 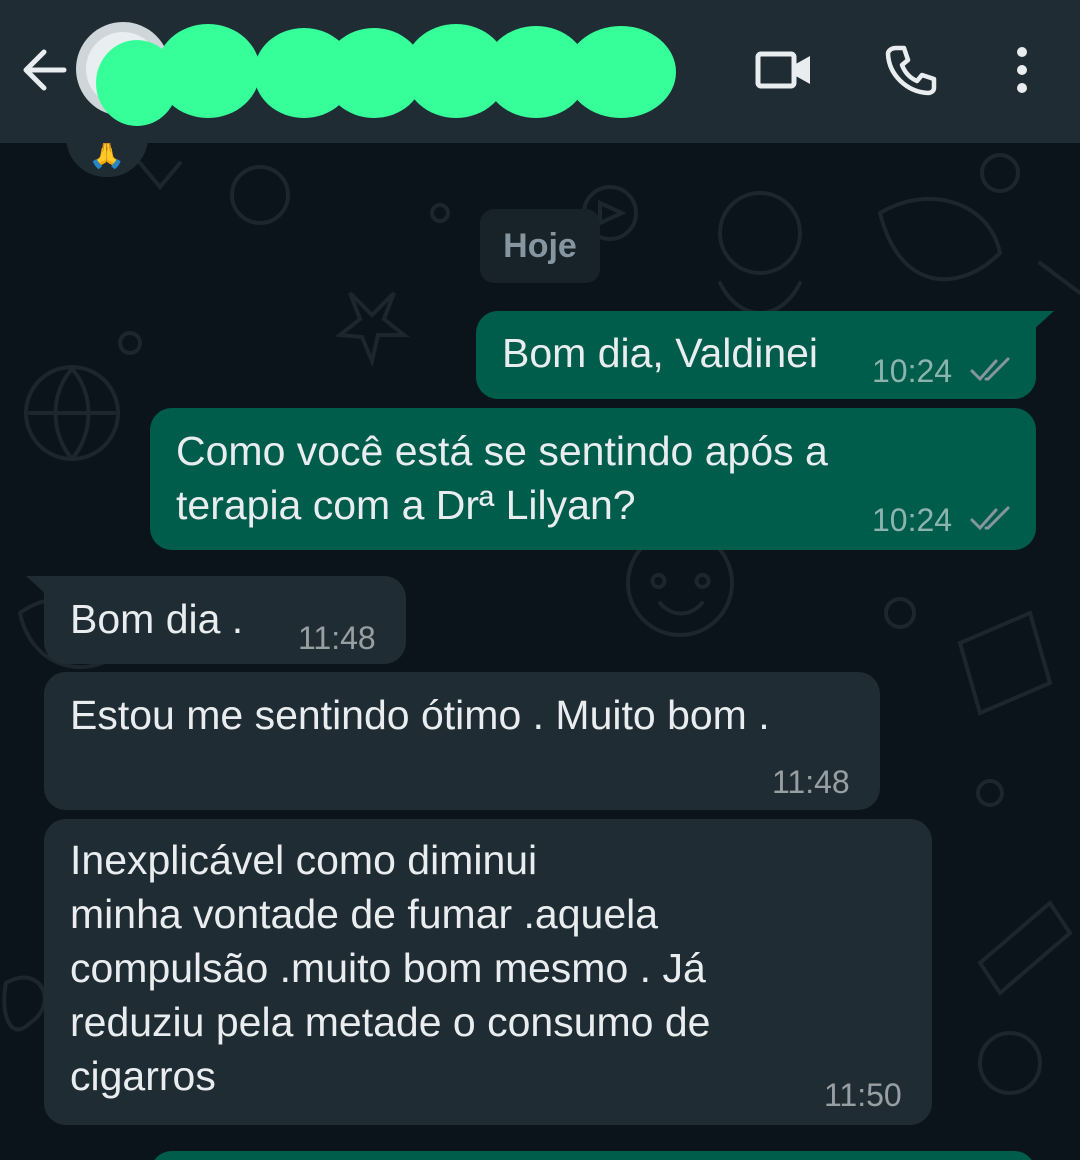 I want to click on message-bubble-outgoing: Bom dia, Valdinei 10:24, so click(x=756, y=355).